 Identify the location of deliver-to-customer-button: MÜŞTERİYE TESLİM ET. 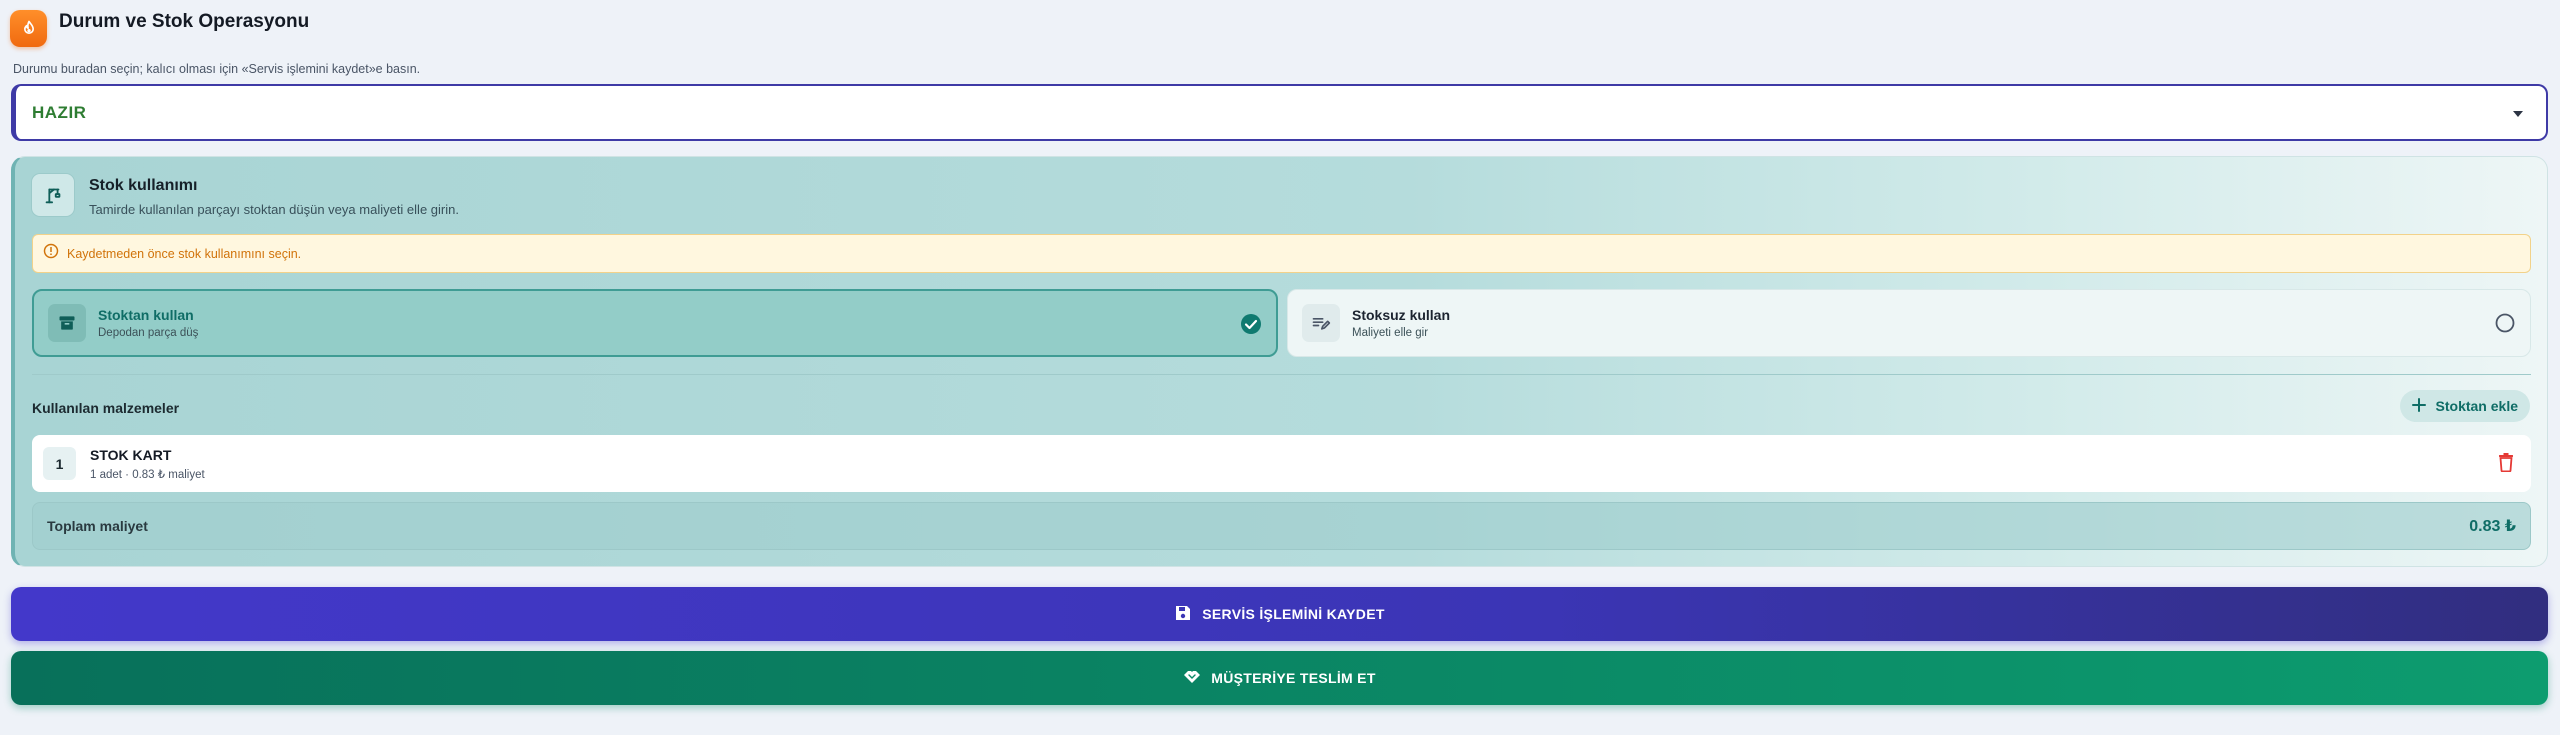
(1279, 678).